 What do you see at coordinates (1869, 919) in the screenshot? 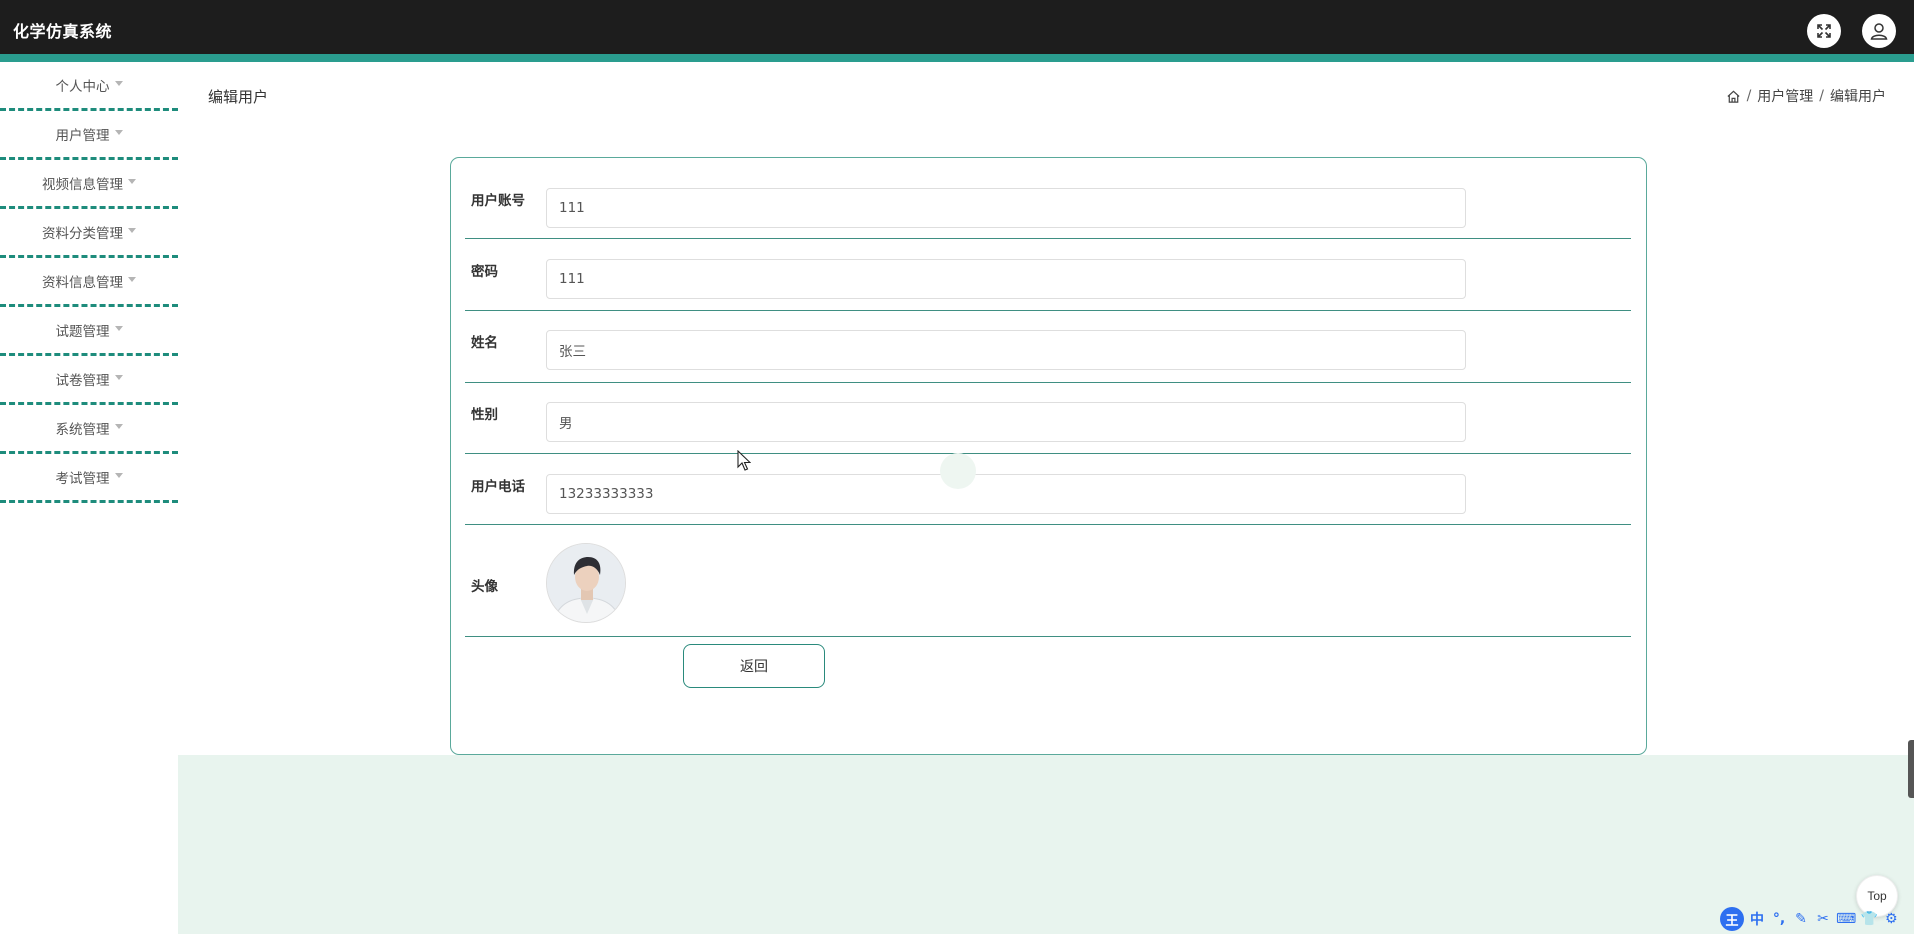
I see `ime-skin-icon: 👕` at bounding box center [1869, 919].